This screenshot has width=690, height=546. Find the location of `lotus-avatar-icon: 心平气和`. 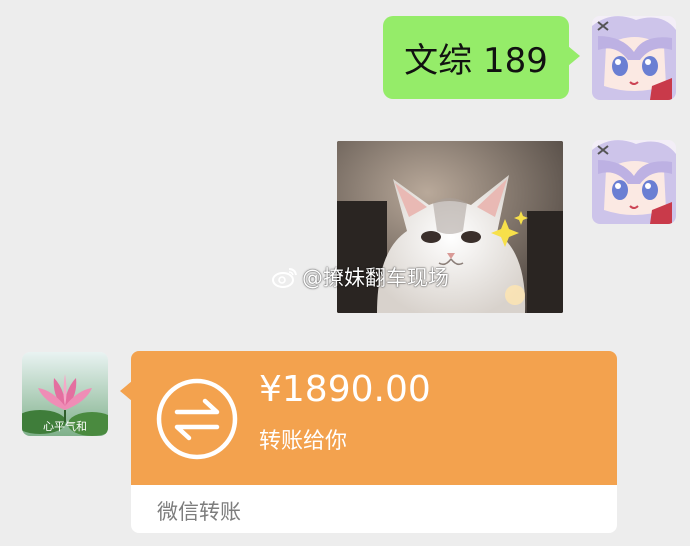

lotus-avatar-icon: 心平气和 is located at coordinates (65, 394).